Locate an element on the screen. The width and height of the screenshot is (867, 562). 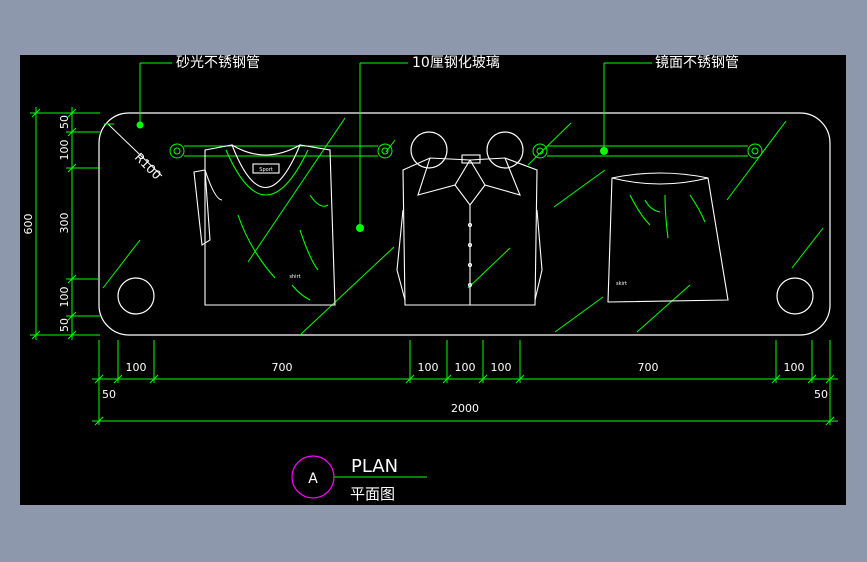
tshirt-neck-tag-text: Sport is located at coordinates (265, 170).